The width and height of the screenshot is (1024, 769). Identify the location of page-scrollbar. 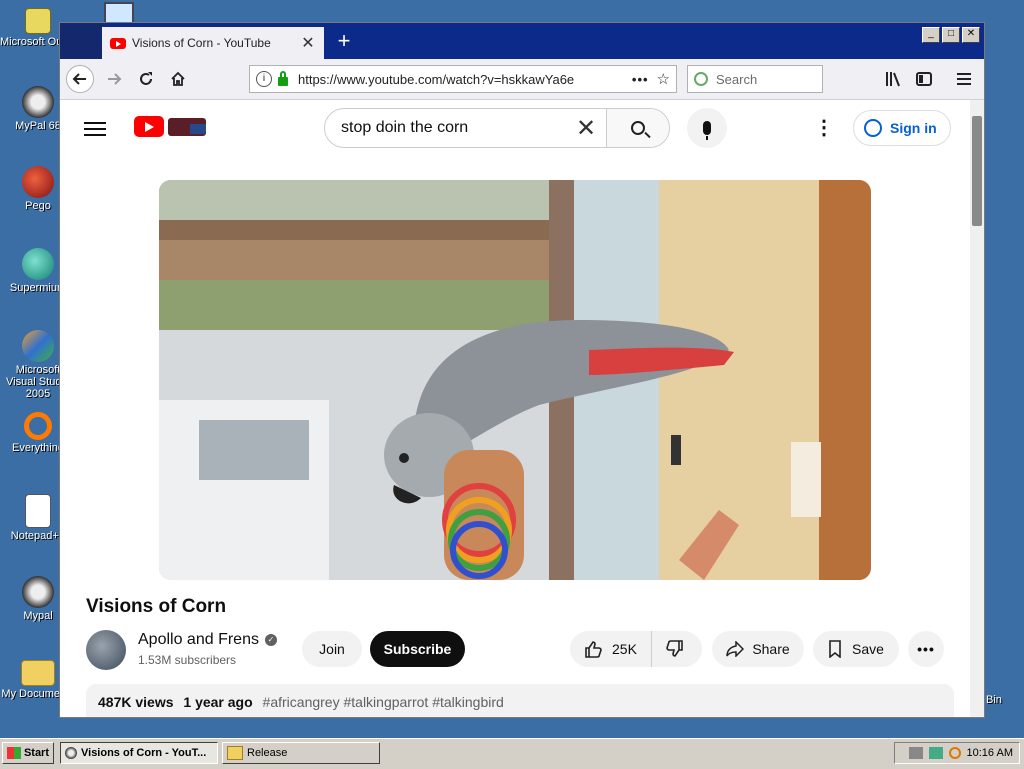
(977, 408).